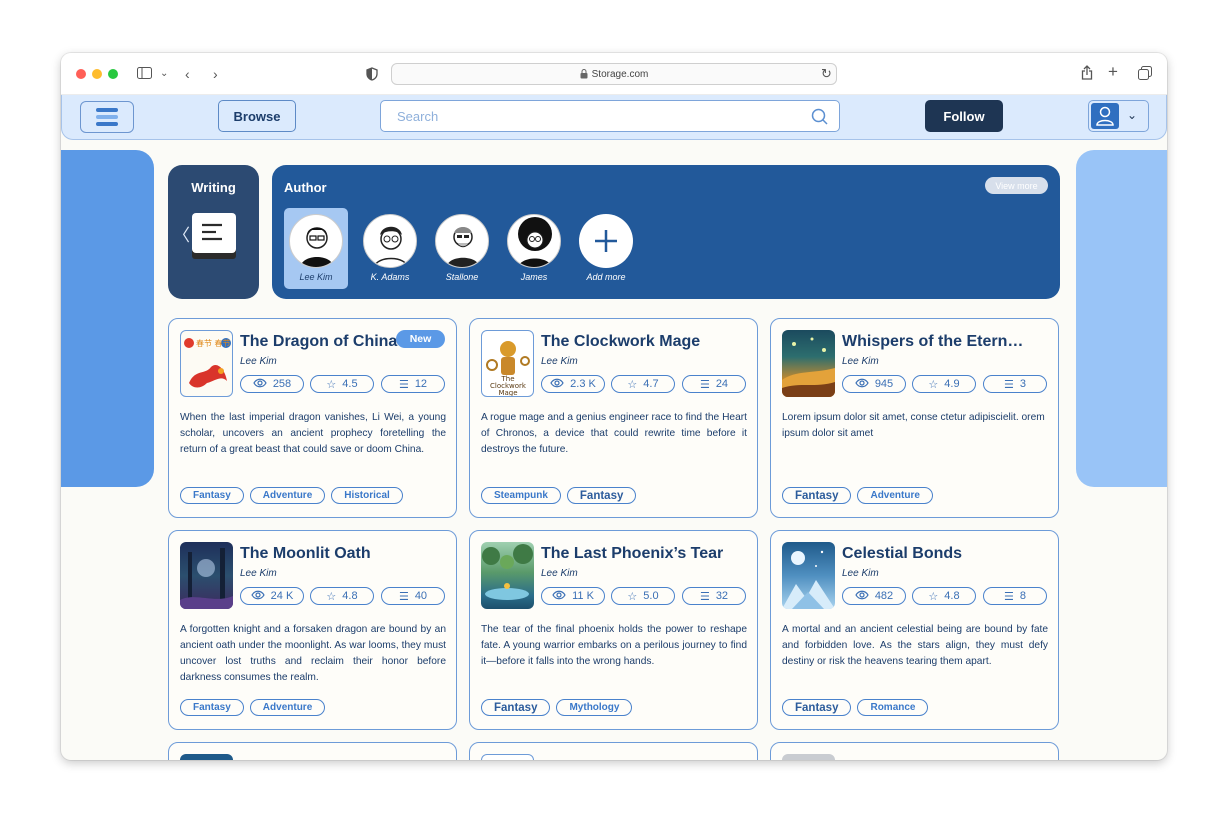 The image size is (1228, 819). What do you see at coordinates (826, 74) in the screenshot?
I see `reload-icon: ↻` at bounding box center [826, 74].